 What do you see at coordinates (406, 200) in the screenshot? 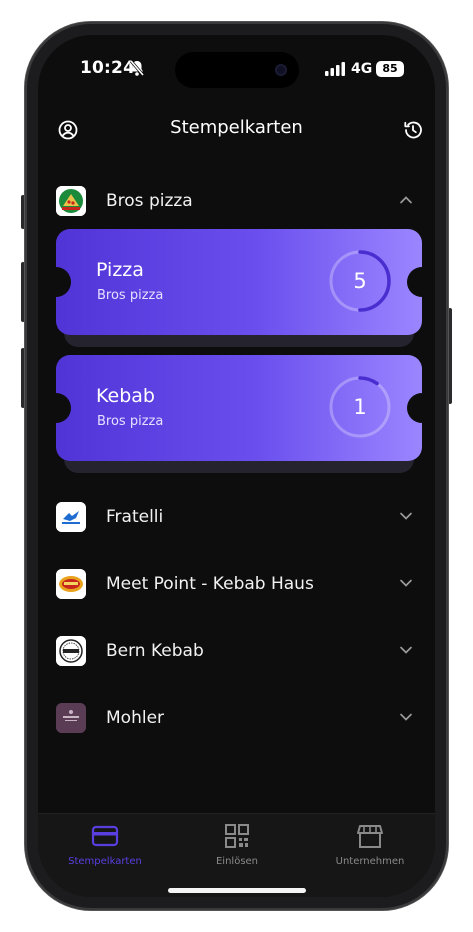
I see `chevron-up-icon` at bounding box center [406, 200].